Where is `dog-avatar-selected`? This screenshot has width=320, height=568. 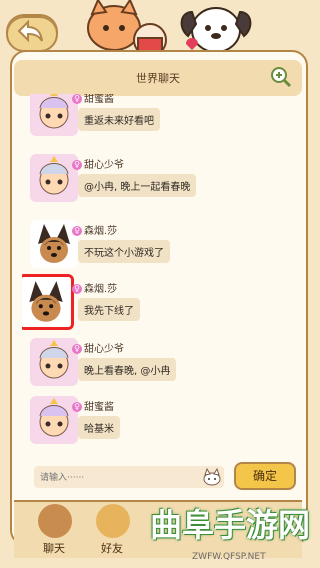 dog-avatar-selected is located at coordinates (48, 302).